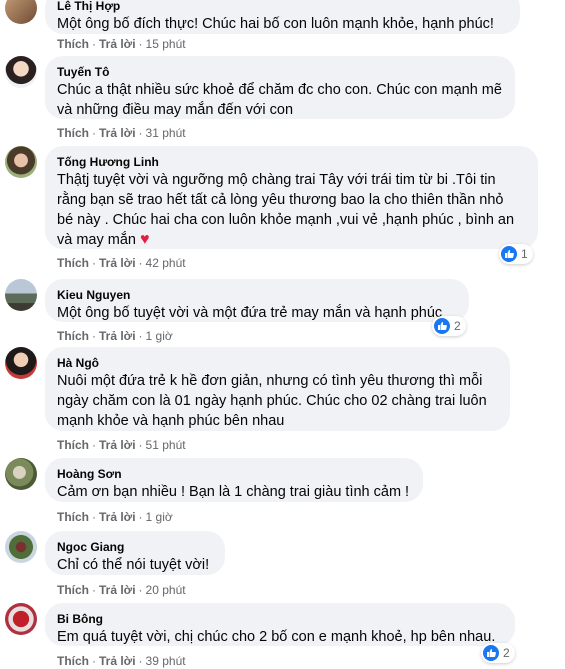 The height and width of the screenshot is (669, 565). Describe the element at coordinates (166, 44) in the screenshot. I see `comment-time: 15 phút` at that location.